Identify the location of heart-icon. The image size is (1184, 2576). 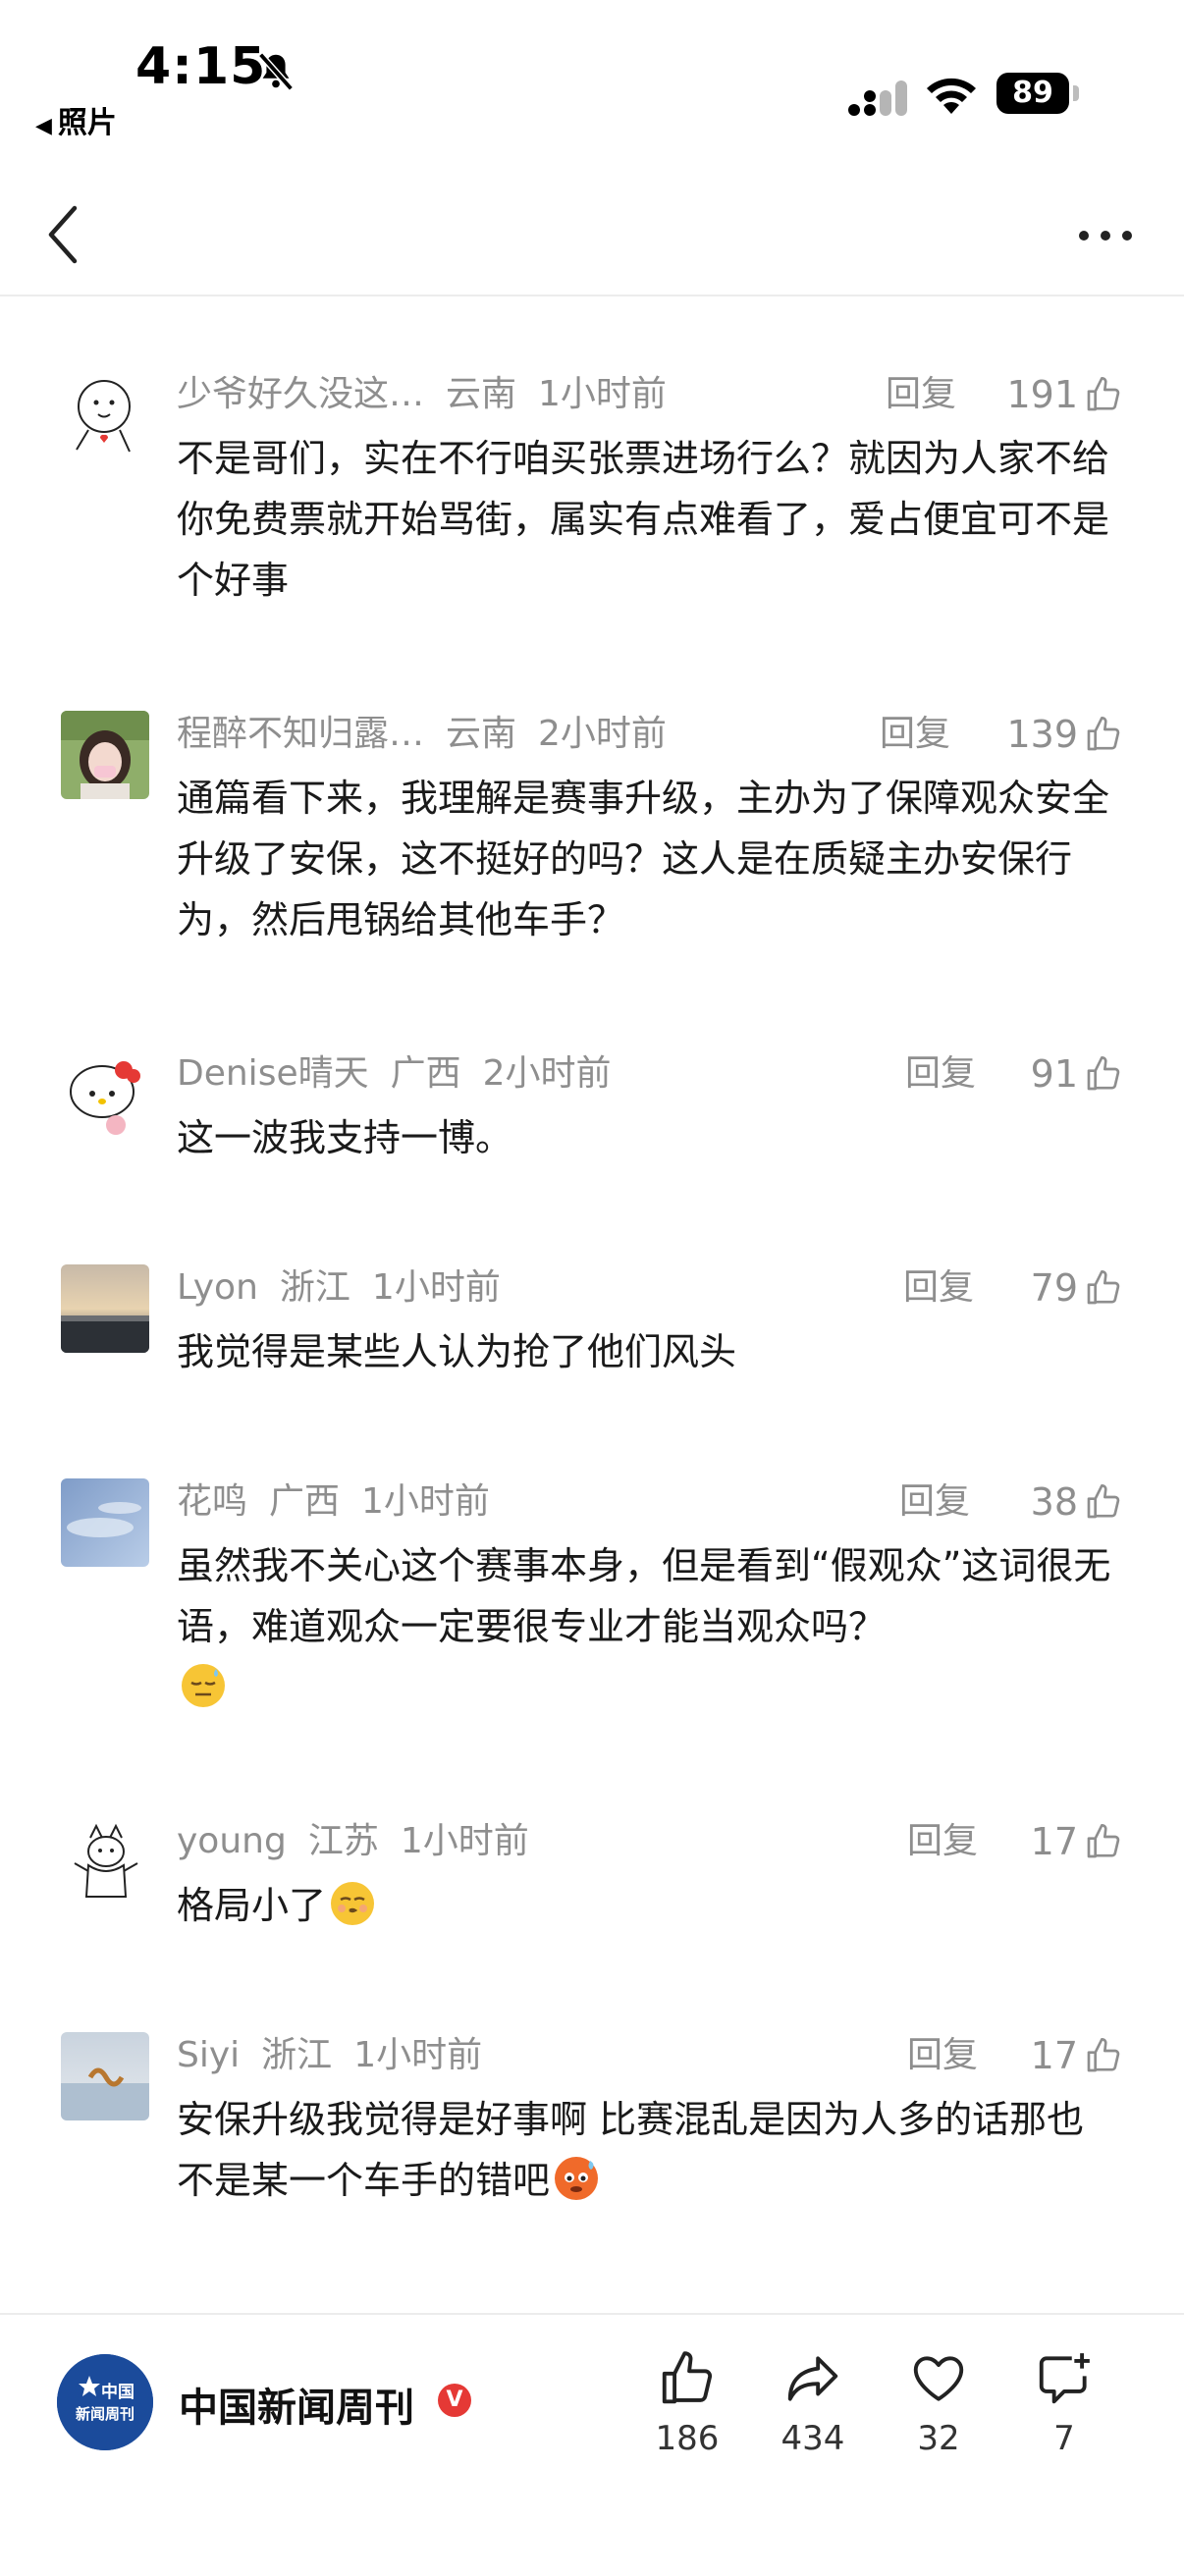
(939, 2378).